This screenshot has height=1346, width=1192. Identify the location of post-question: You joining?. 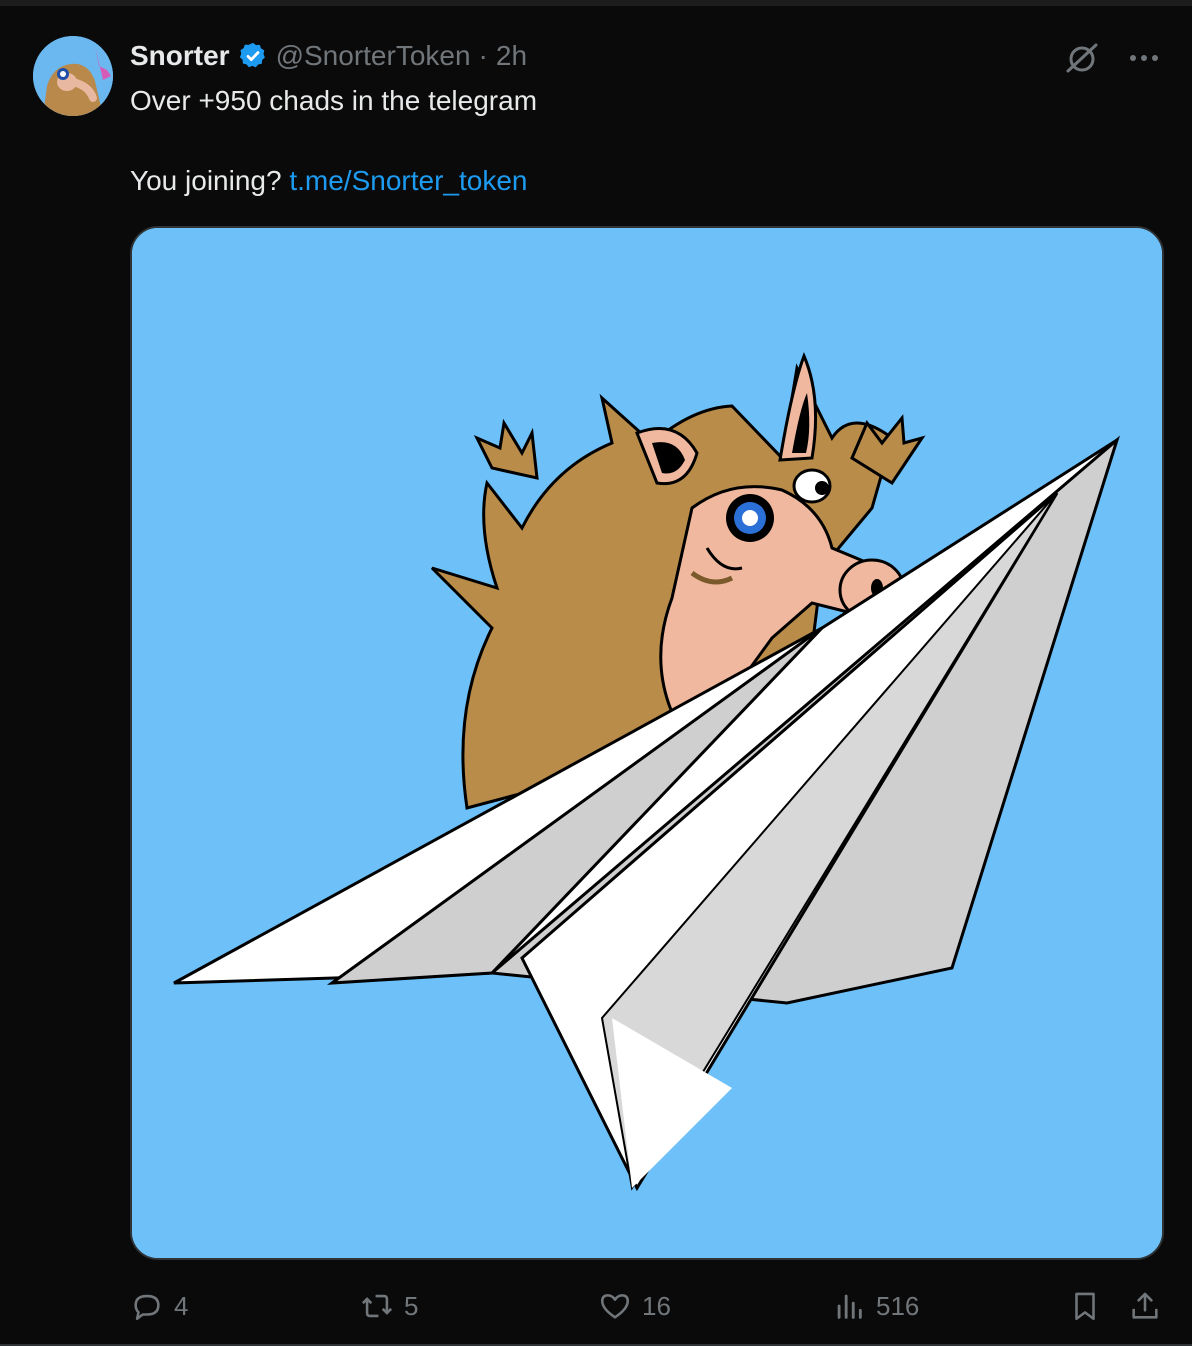
(206, 180).